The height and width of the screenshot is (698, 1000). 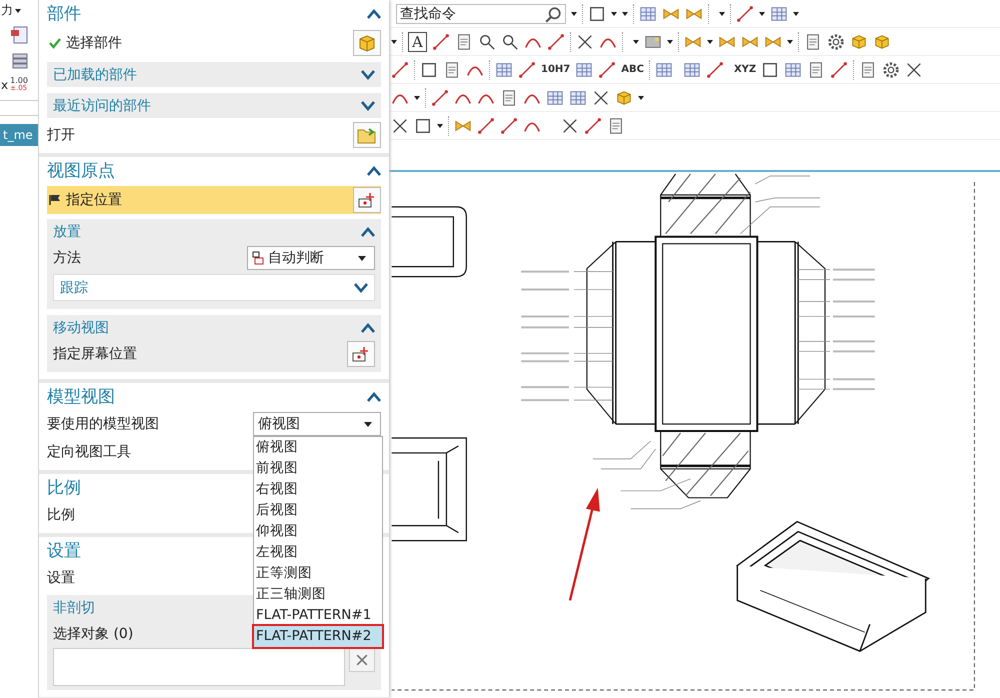 What do you see at coordinates (94, 200) in the screenshot?
I see `step-label: 指定位置` at bounding box center [94, 200].